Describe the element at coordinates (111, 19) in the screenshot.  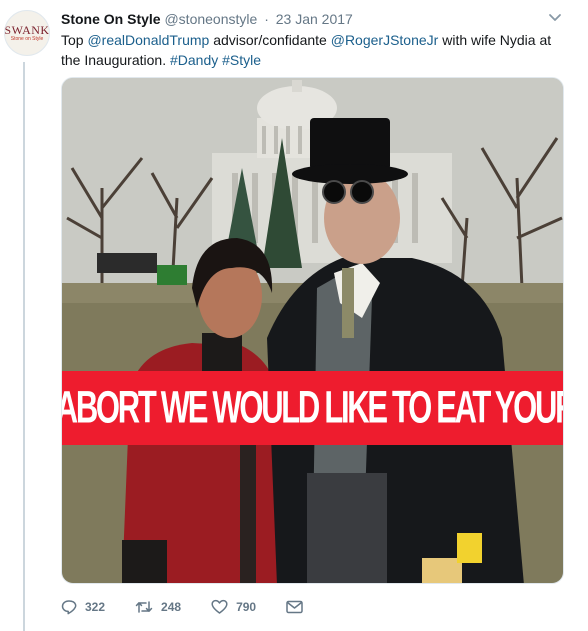
I see `author-name: Stone On Style` at that location.